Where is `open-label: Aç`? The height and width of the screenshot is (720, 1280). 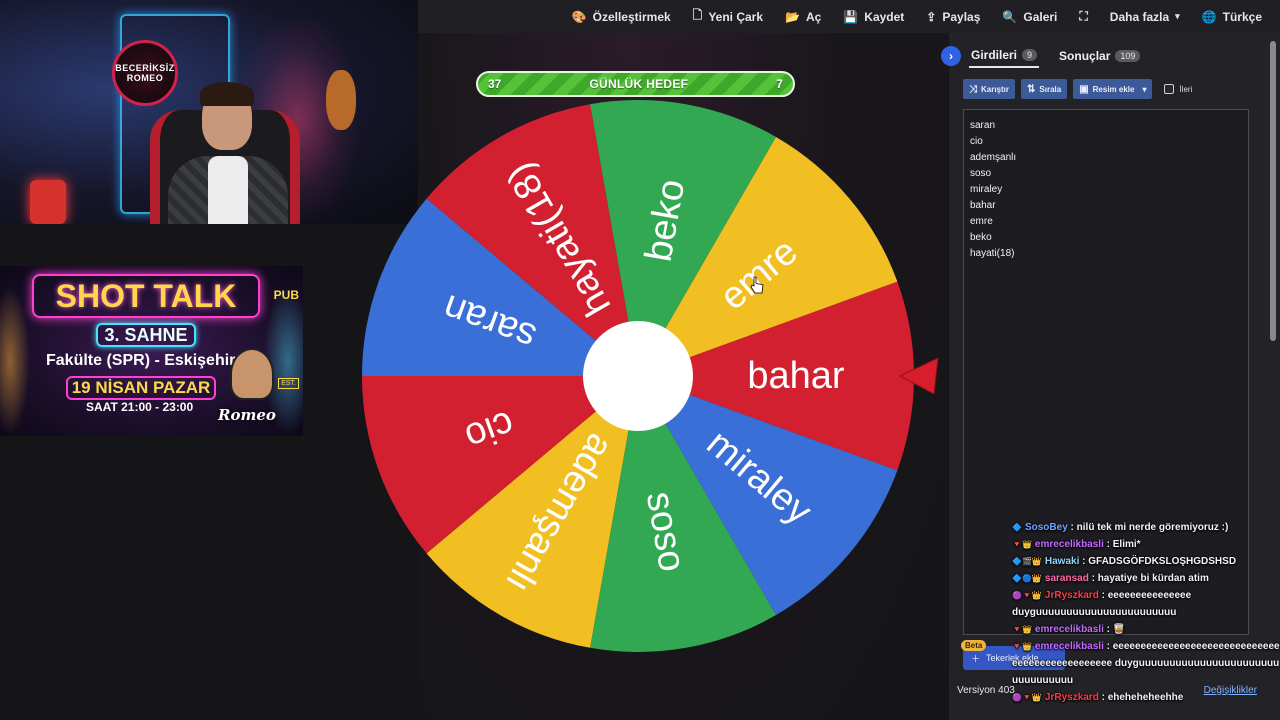
open-label: Aç is located at coordinates (813, 16).